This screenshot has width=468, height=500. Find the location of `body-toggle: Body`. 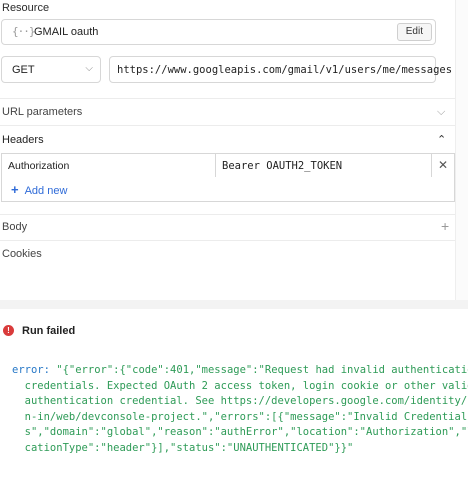

body-toggle: Body is located at coordinates (14, 227).